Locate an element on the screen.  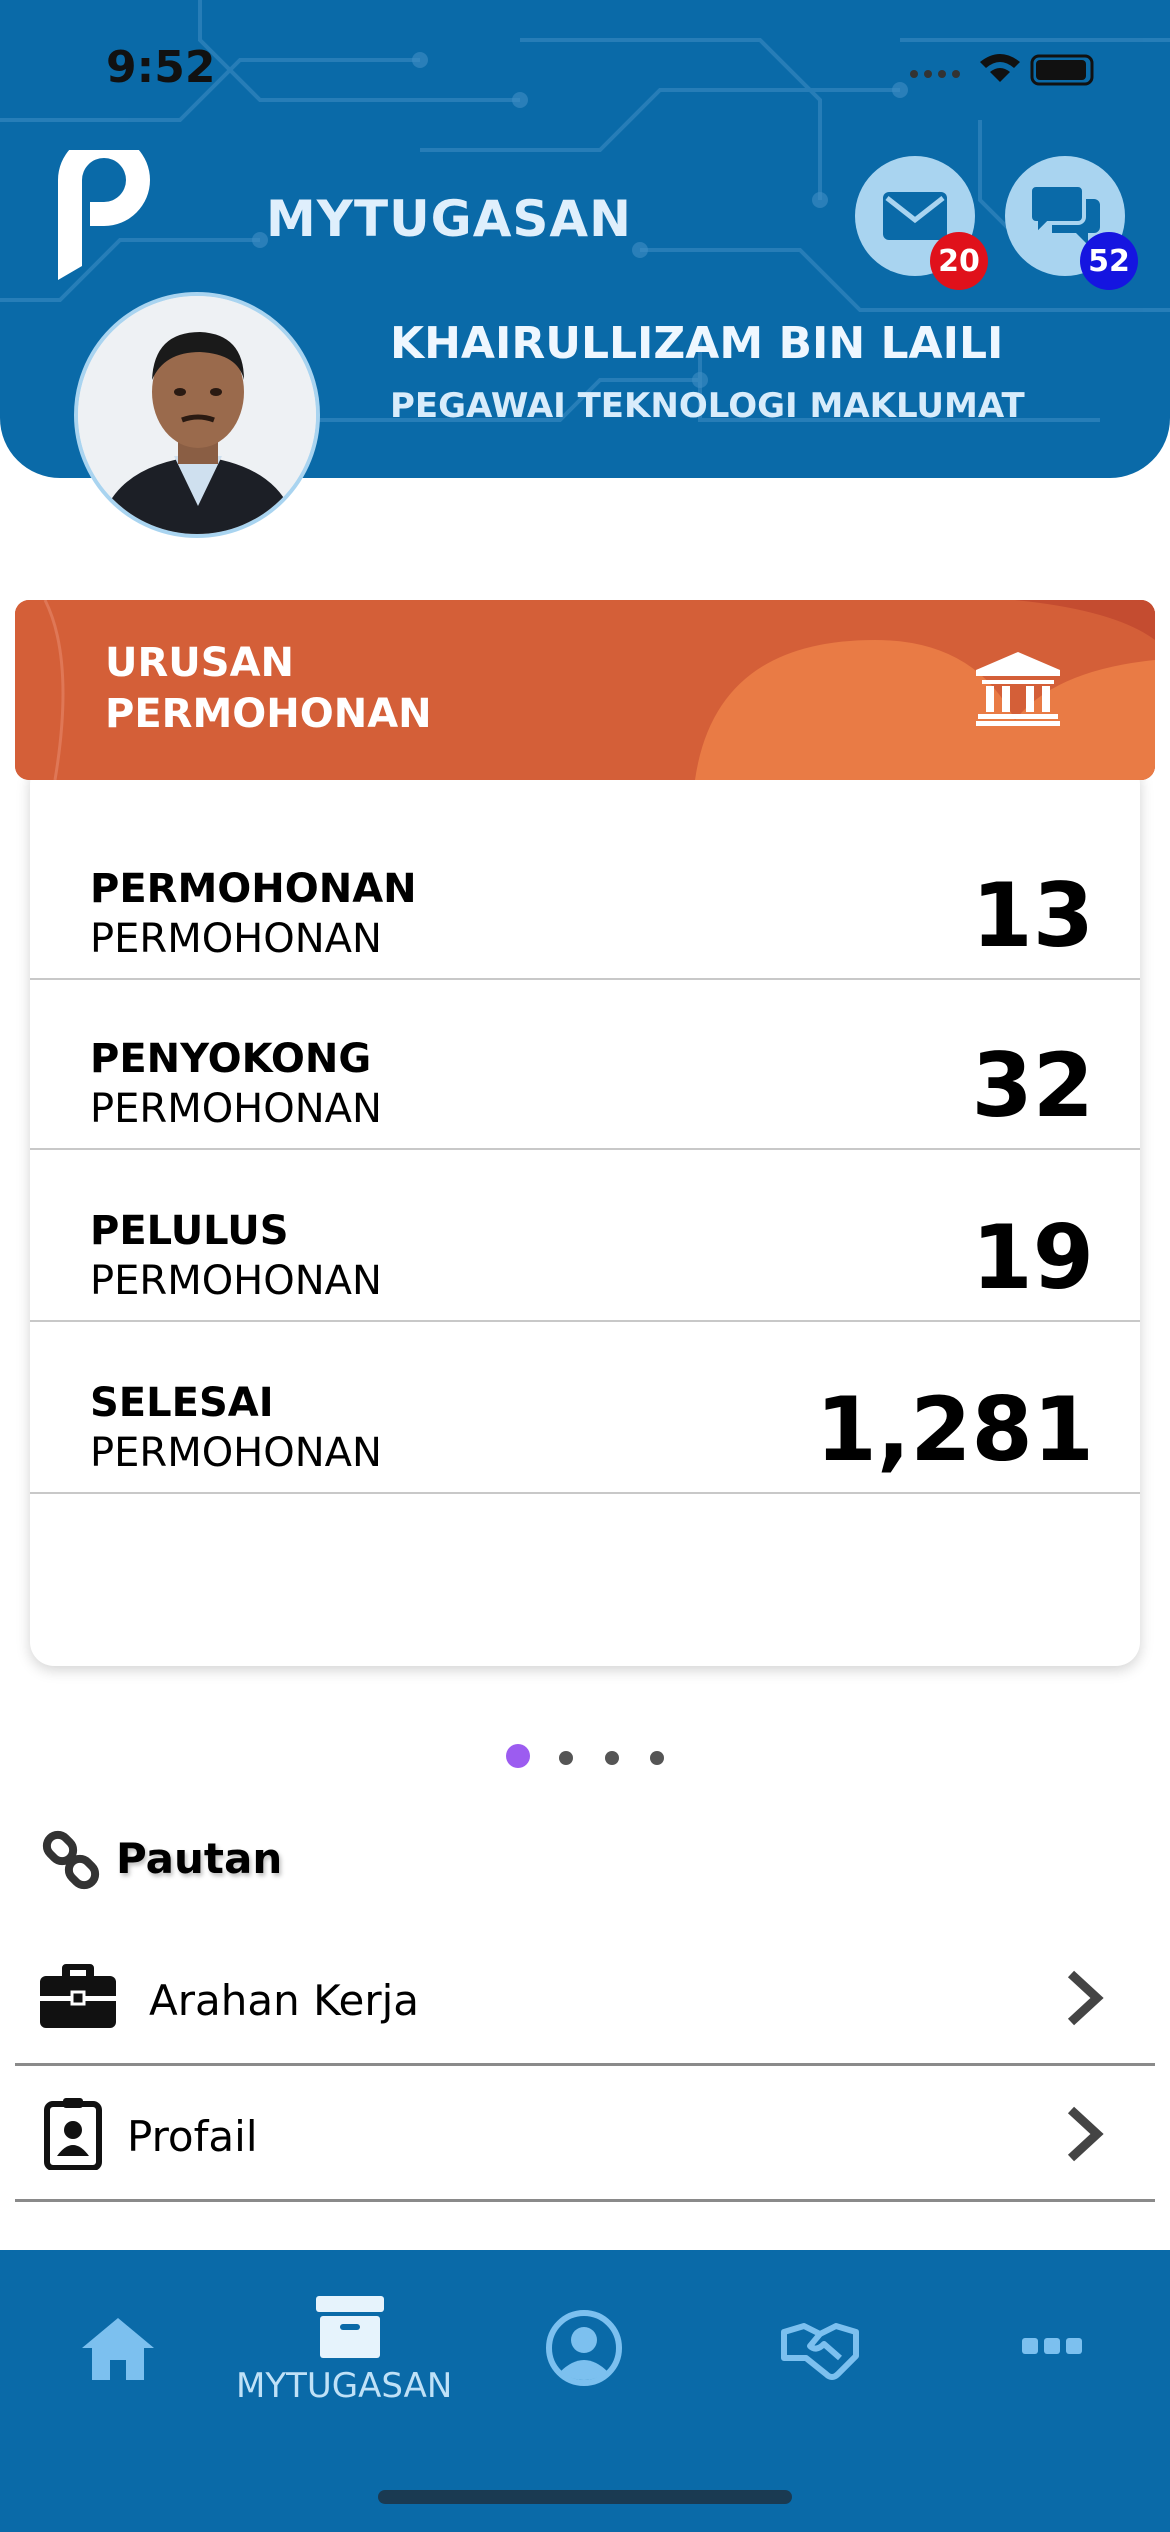
stat-label: PENYOKONG is located at coordinates (231, 1059).